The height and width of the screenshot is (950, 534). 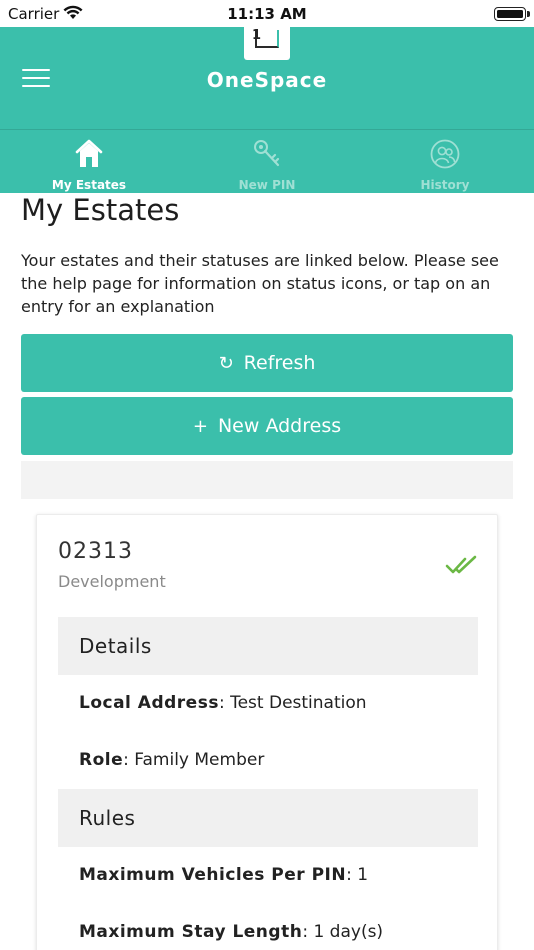 I want to click on home-icon, so click(x=89, y=153).